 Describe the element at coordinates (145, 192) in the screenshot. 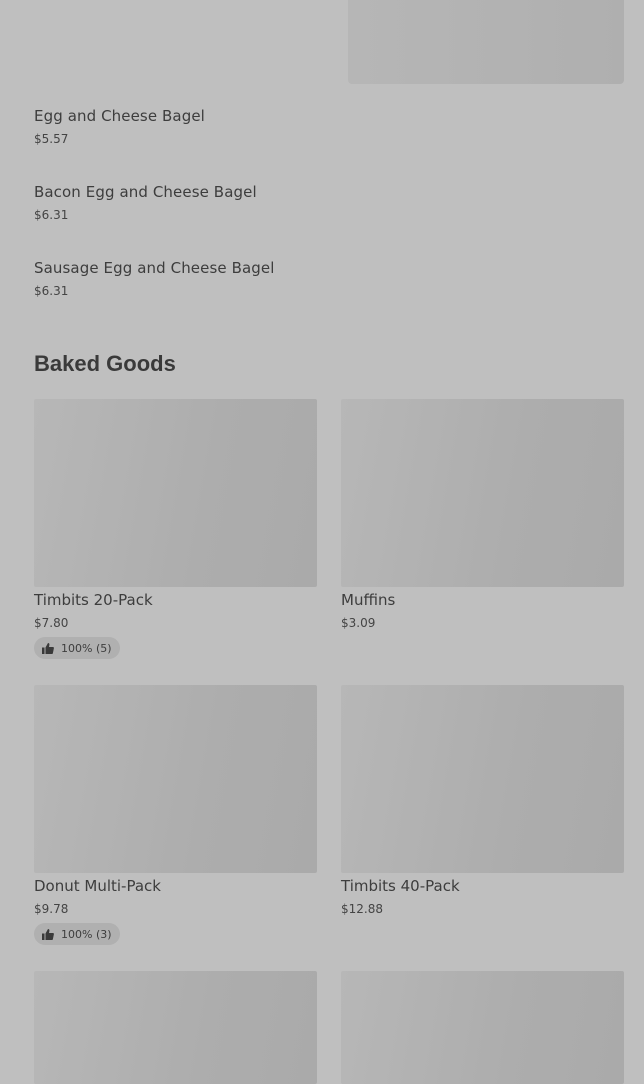

I see `item-name: Bacon Egg and Cheese Bagel` at that location.